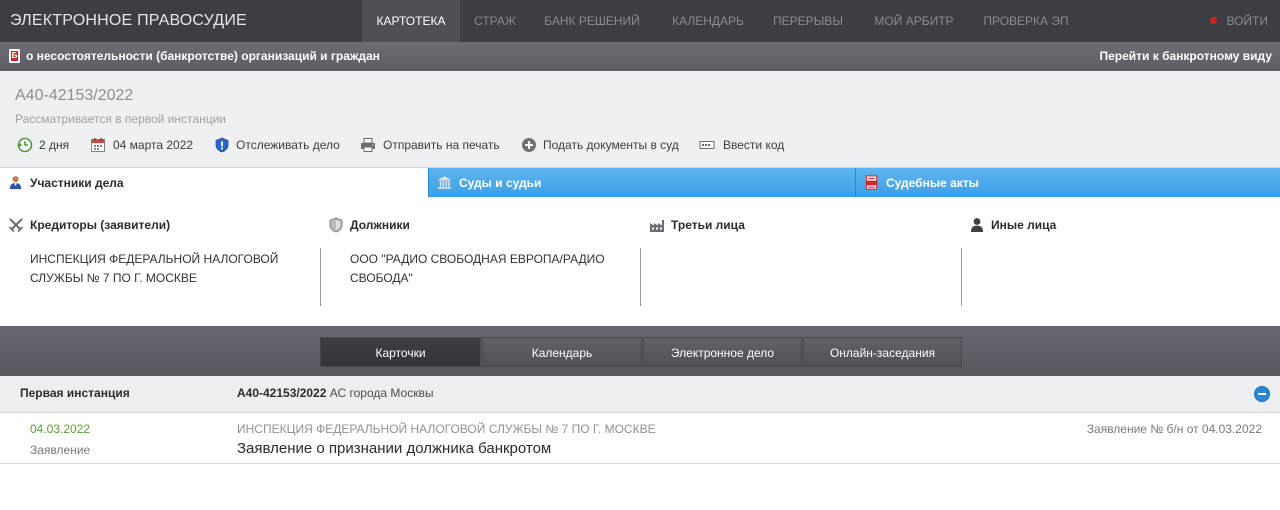 The image size is (1280, 510). I want to click on creditors-heading: Кредиторы (заявители), so click(108, 225).